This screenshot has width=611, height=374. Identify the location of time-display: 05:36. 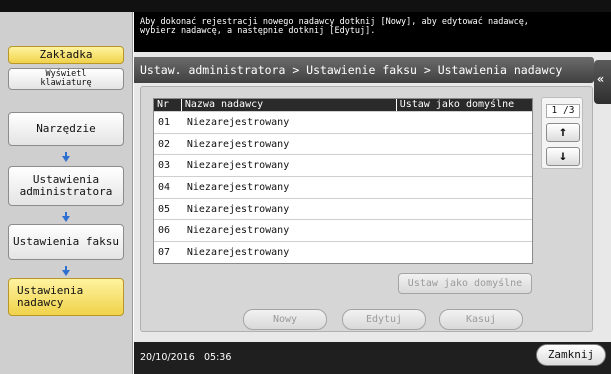
(218, 357).